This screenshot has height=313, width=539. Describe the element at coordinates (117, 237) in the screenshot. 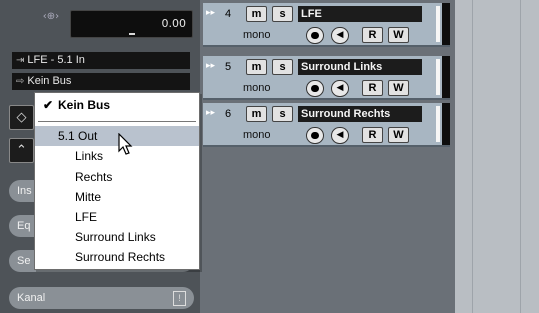

I see `menu-item-surround-links: Surround Links` at that location.